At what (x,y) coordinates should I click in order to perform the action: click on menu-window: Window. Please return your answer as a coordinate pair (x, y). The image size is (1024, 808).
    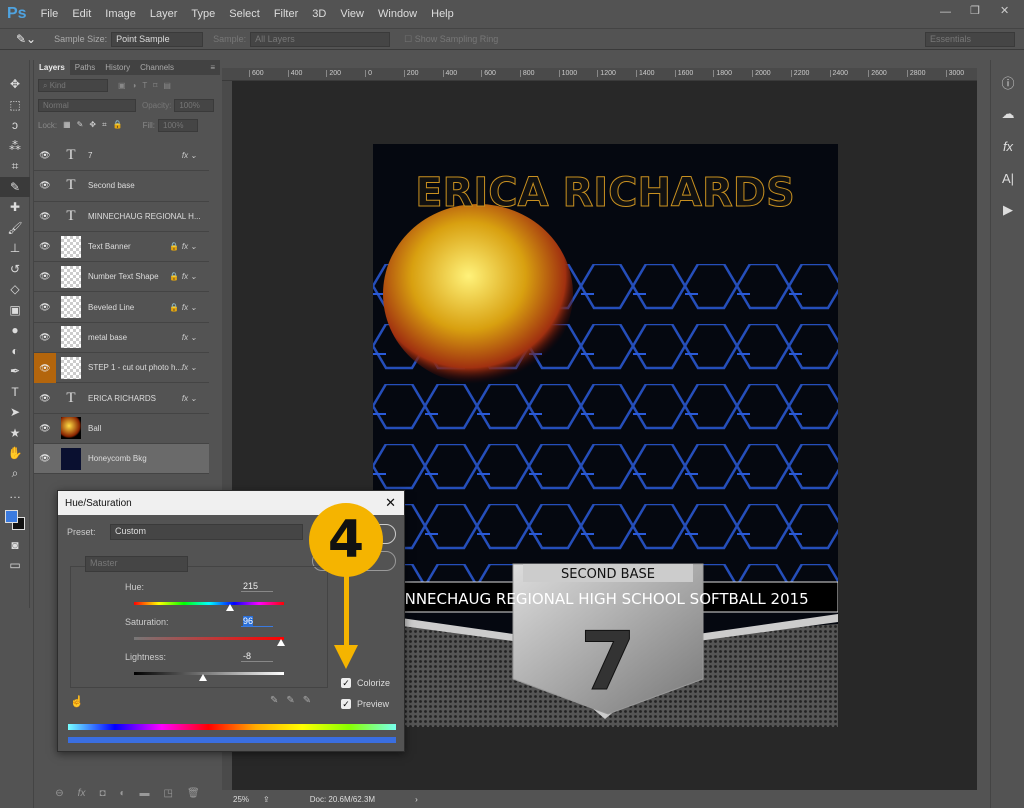
    Looking at the image, I should click on (397, 14).